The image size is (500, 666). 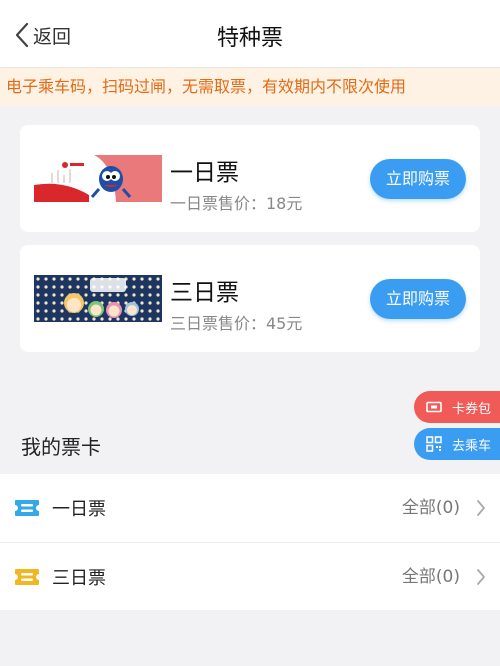 What do you see at coordinates (236, 203) in the screenshot?
I see `ticket-price: 一日票售价：18元` at bounding box center [236, 203].